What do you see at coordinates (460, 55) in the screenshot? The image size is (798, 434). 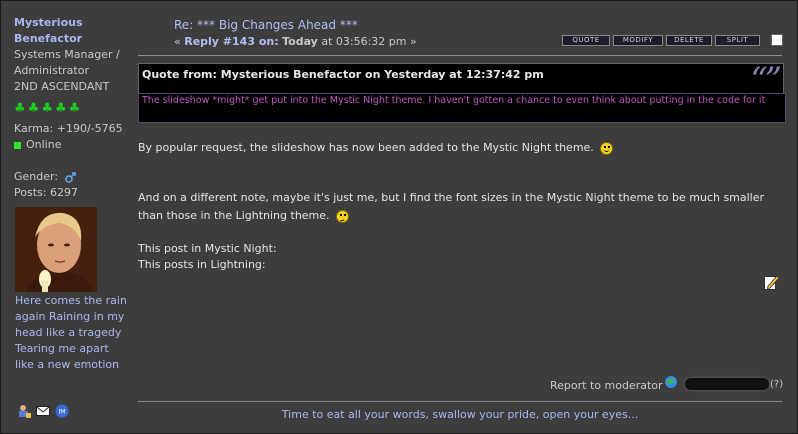 I see `header-divider` at bounding box center [460, 55].